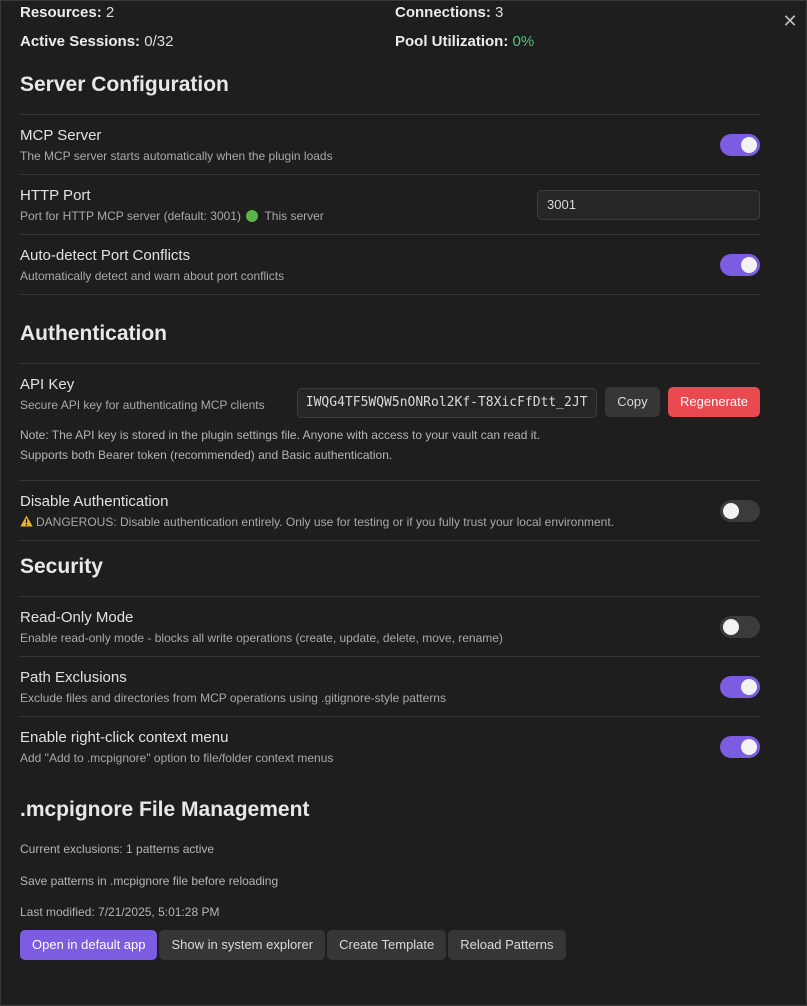 The image size is (807, 1006). I want to click on regenerate-button: Regenerate, so click(714, 402).